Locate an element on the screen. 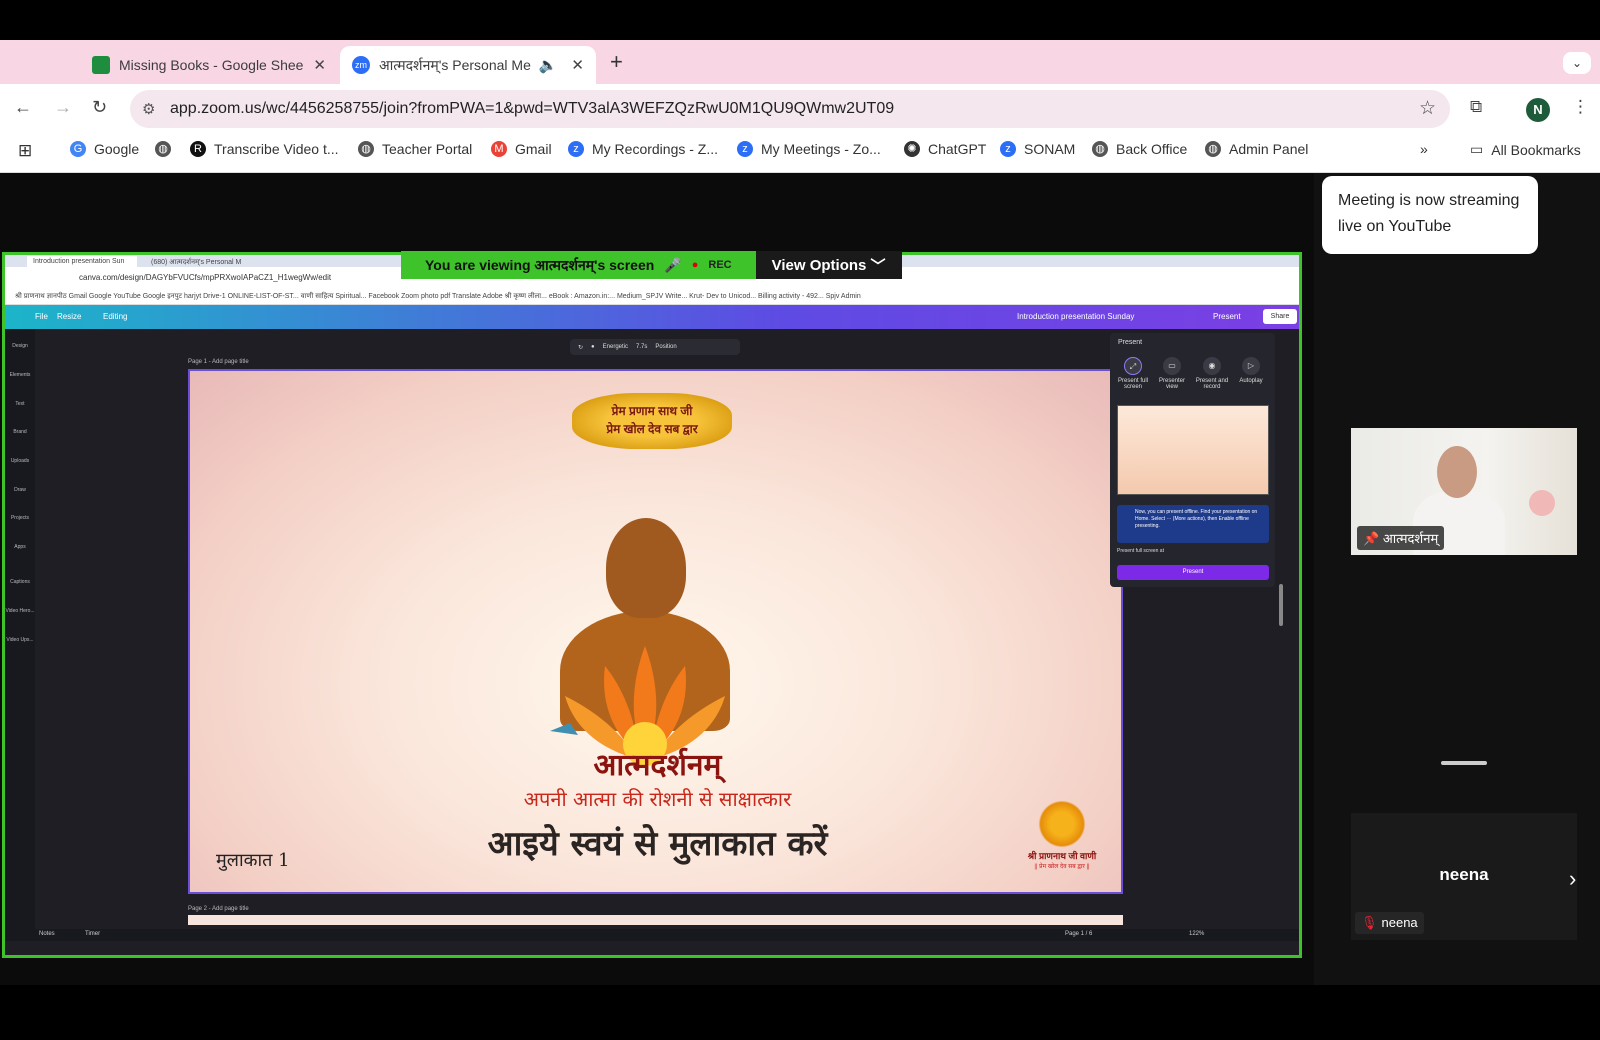  participant-video-tile: 📌 आत्मदर्शनम् is located at coordinates (1464, 491).